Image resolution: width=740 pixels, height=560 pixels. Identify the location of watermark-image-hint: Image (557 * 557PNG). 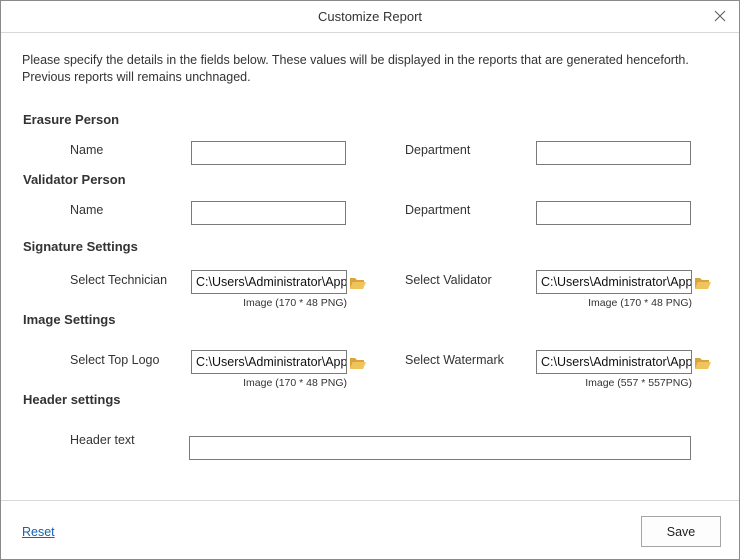
(638, 383).